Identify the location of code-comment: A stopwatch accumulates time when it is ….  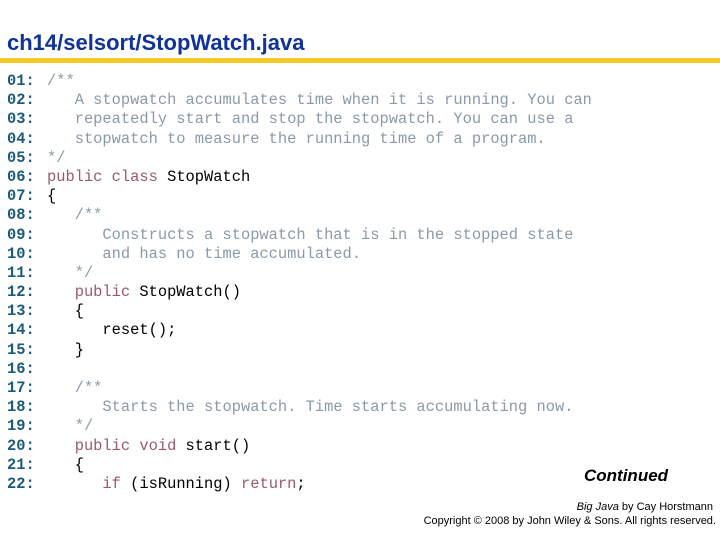
(319, 100).